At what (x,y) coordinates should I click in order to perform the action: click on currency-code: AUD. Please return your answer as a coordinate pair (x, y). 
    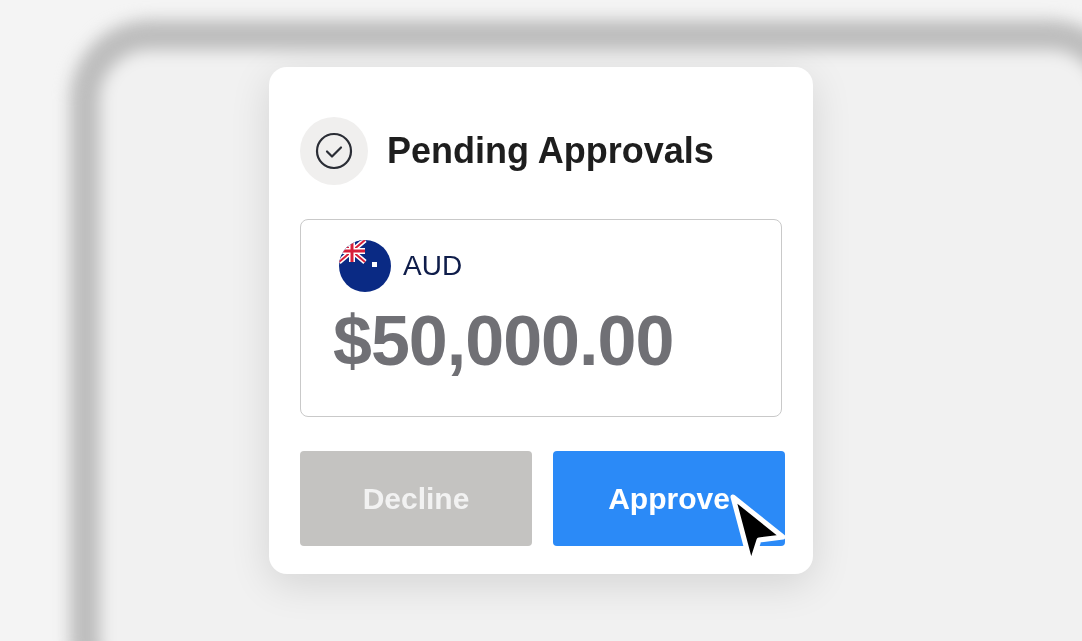
    Looking at the image, I should click on (433, 266).